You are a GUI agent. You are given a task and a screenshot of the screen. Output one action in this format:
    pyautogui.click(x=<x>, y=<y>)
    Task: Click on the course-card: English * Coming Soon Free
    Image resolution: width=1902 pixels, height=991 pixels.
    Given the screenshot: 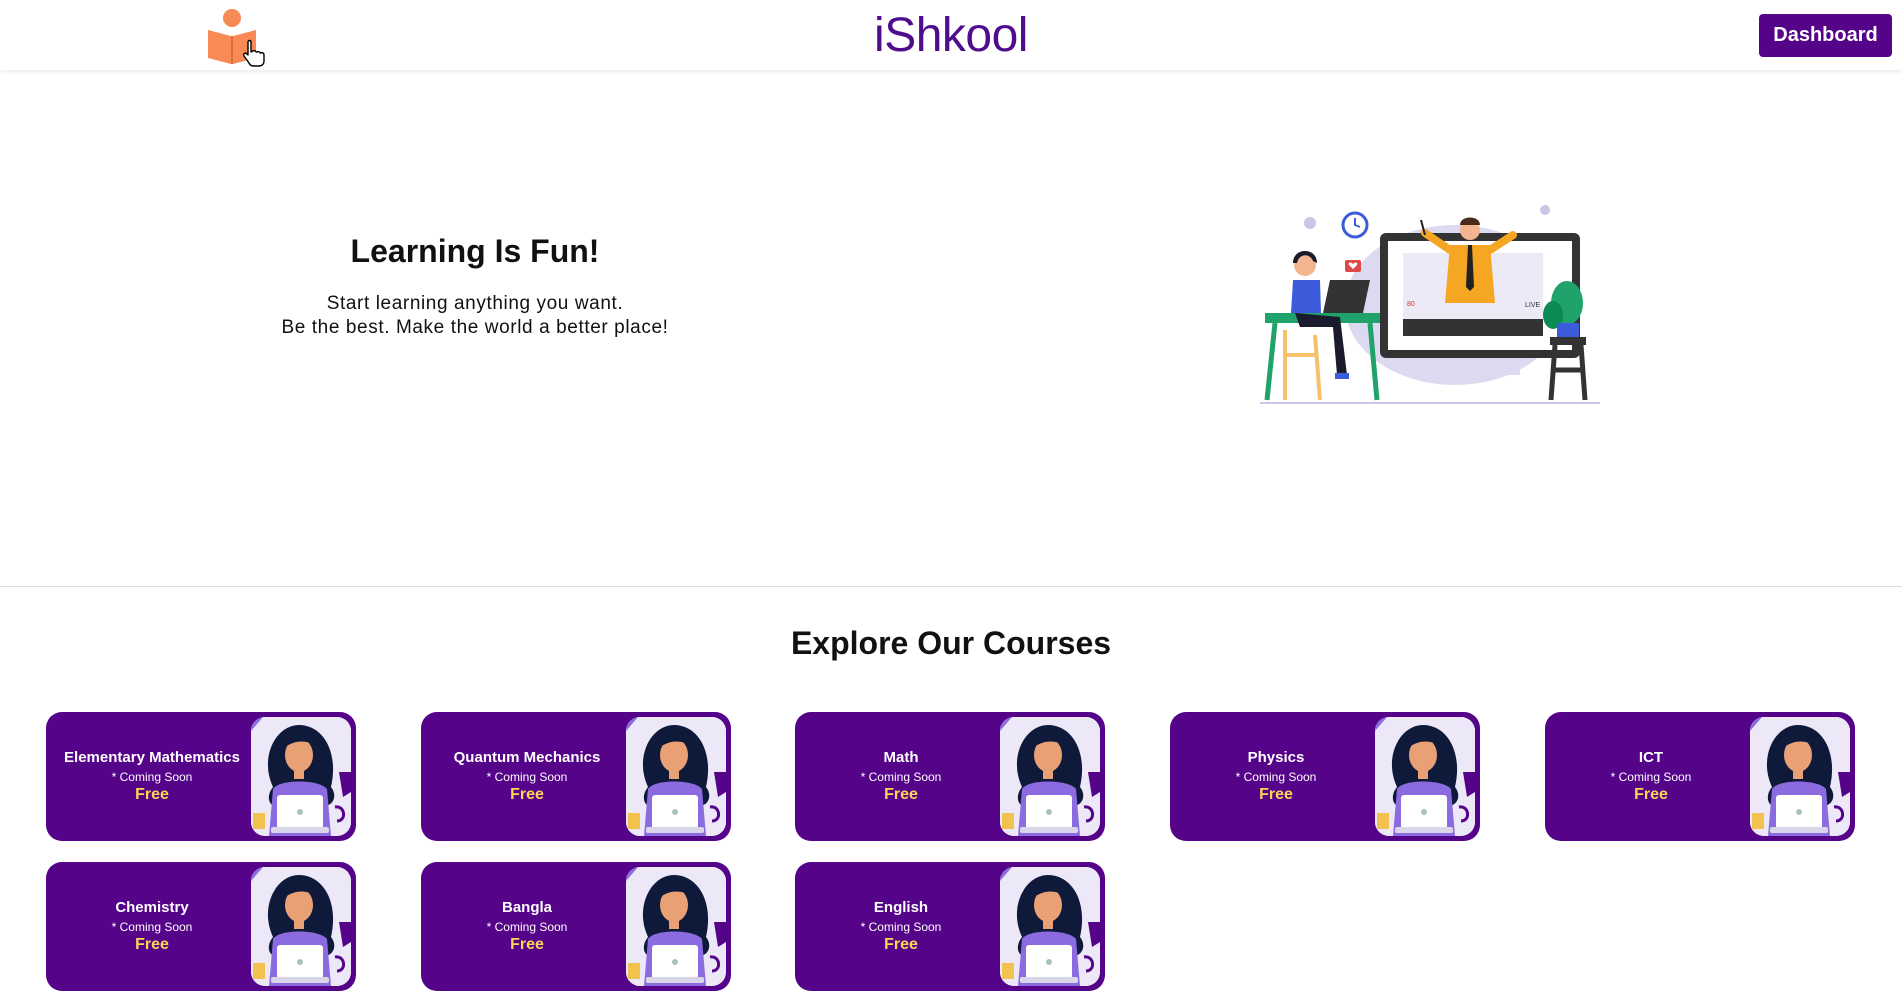 What is the action you would take?
    pyautogui.click(x=950, y=926)
    